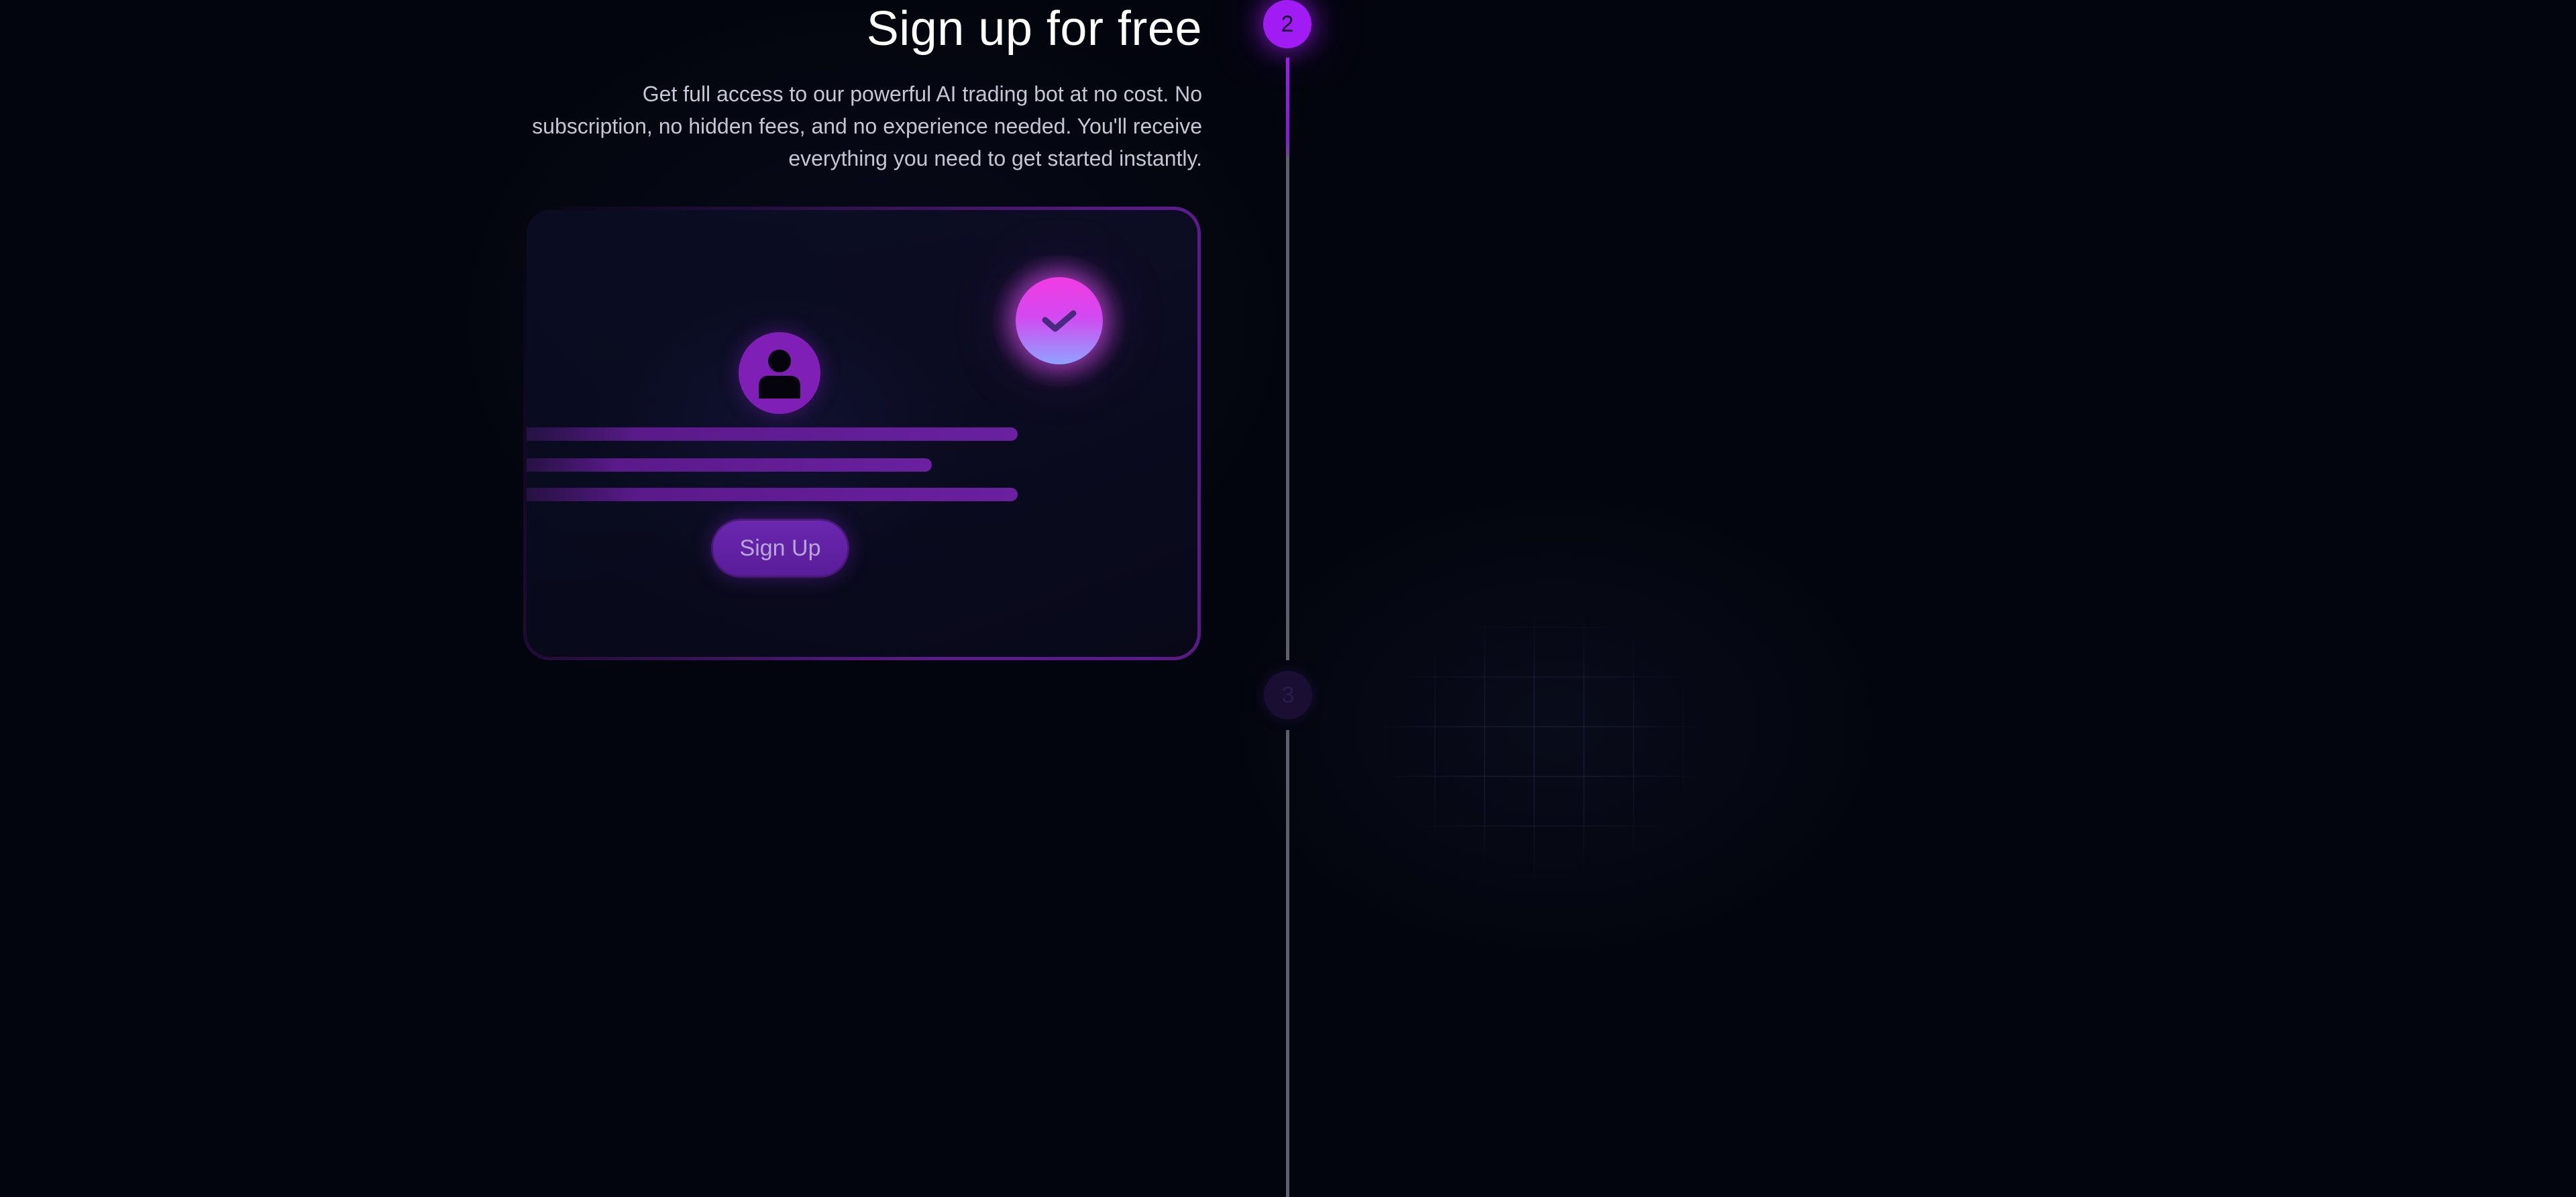 The height and width of the screenshot is (1197, 2576). Describe the element at coordinates (1563, 765) in the screenshot. I see `background-grid` at that location.